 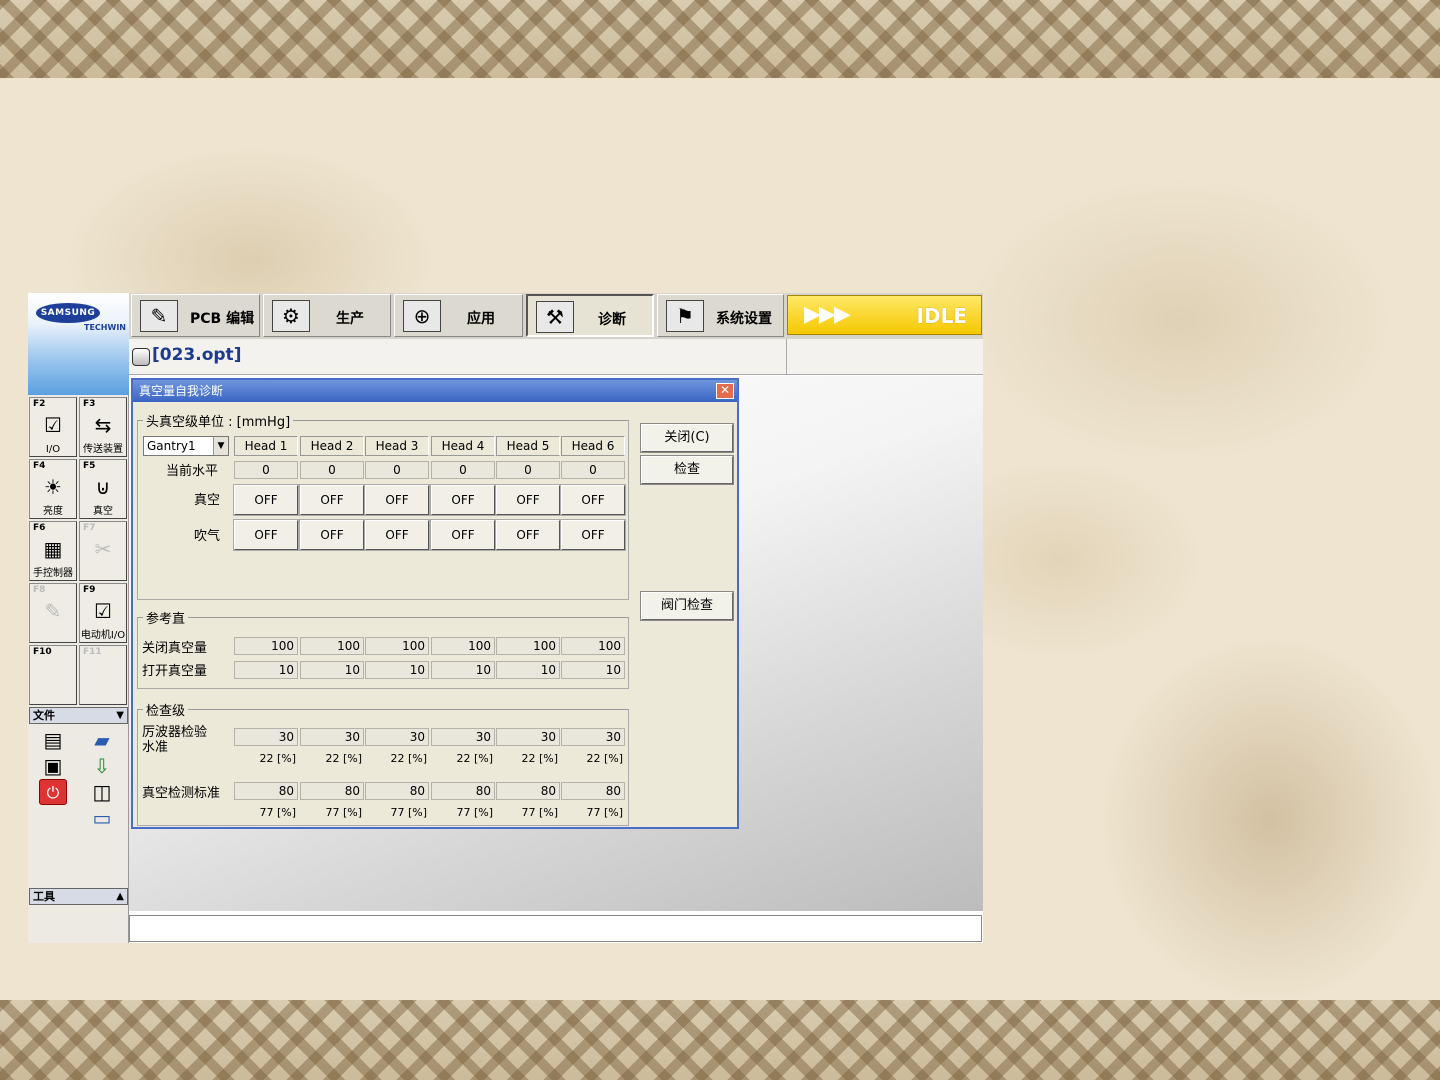 What do you see at coordinates (78, 715) in the screenshot?
I see `file-panel-header: 文件 ▼` at bounding box center [78, 715].